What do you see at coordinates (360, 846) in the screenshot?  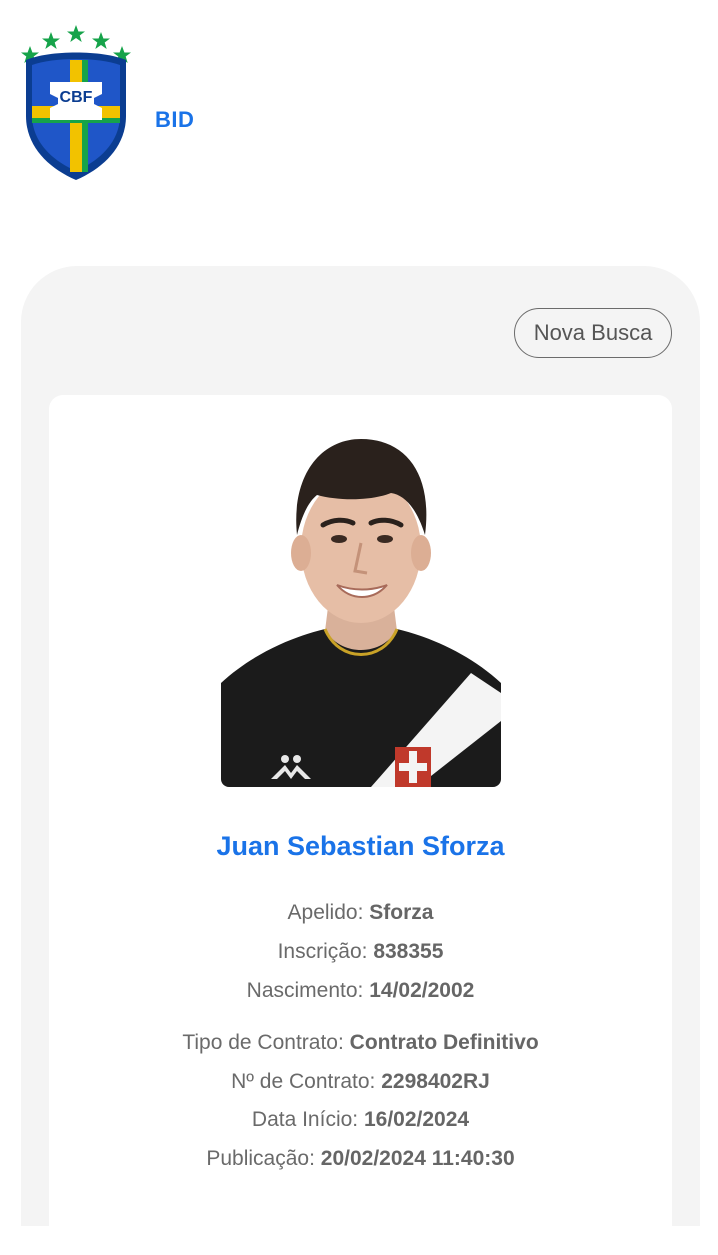 I see `player-name: Juan Sebastian Sforza` at bounding box center [360, 846].